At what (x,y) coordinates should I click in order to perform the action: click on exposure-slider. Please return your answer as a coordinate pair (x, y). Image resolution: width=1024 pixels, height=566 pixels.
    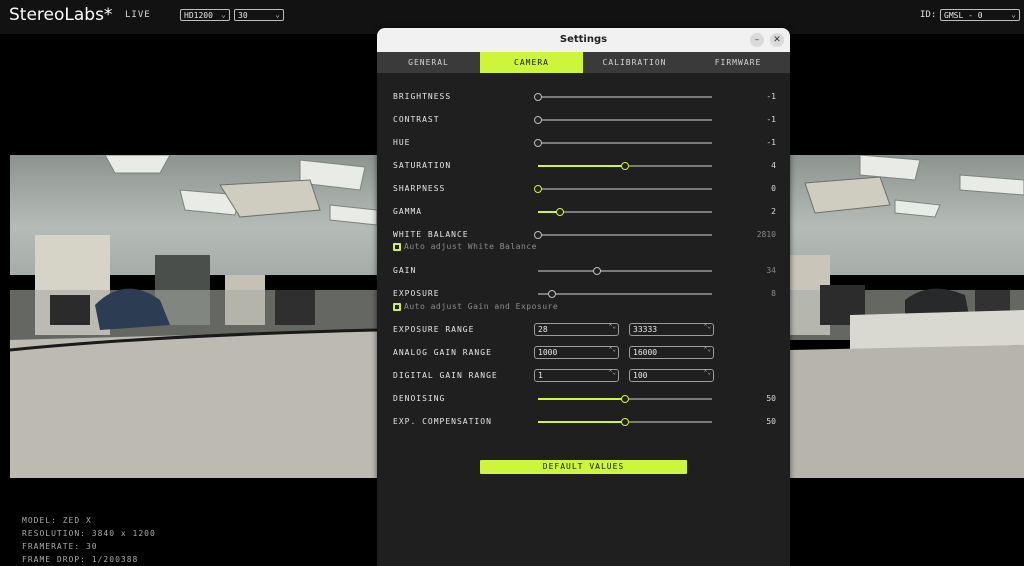
    Looking at the image, I should click on (625, 294).